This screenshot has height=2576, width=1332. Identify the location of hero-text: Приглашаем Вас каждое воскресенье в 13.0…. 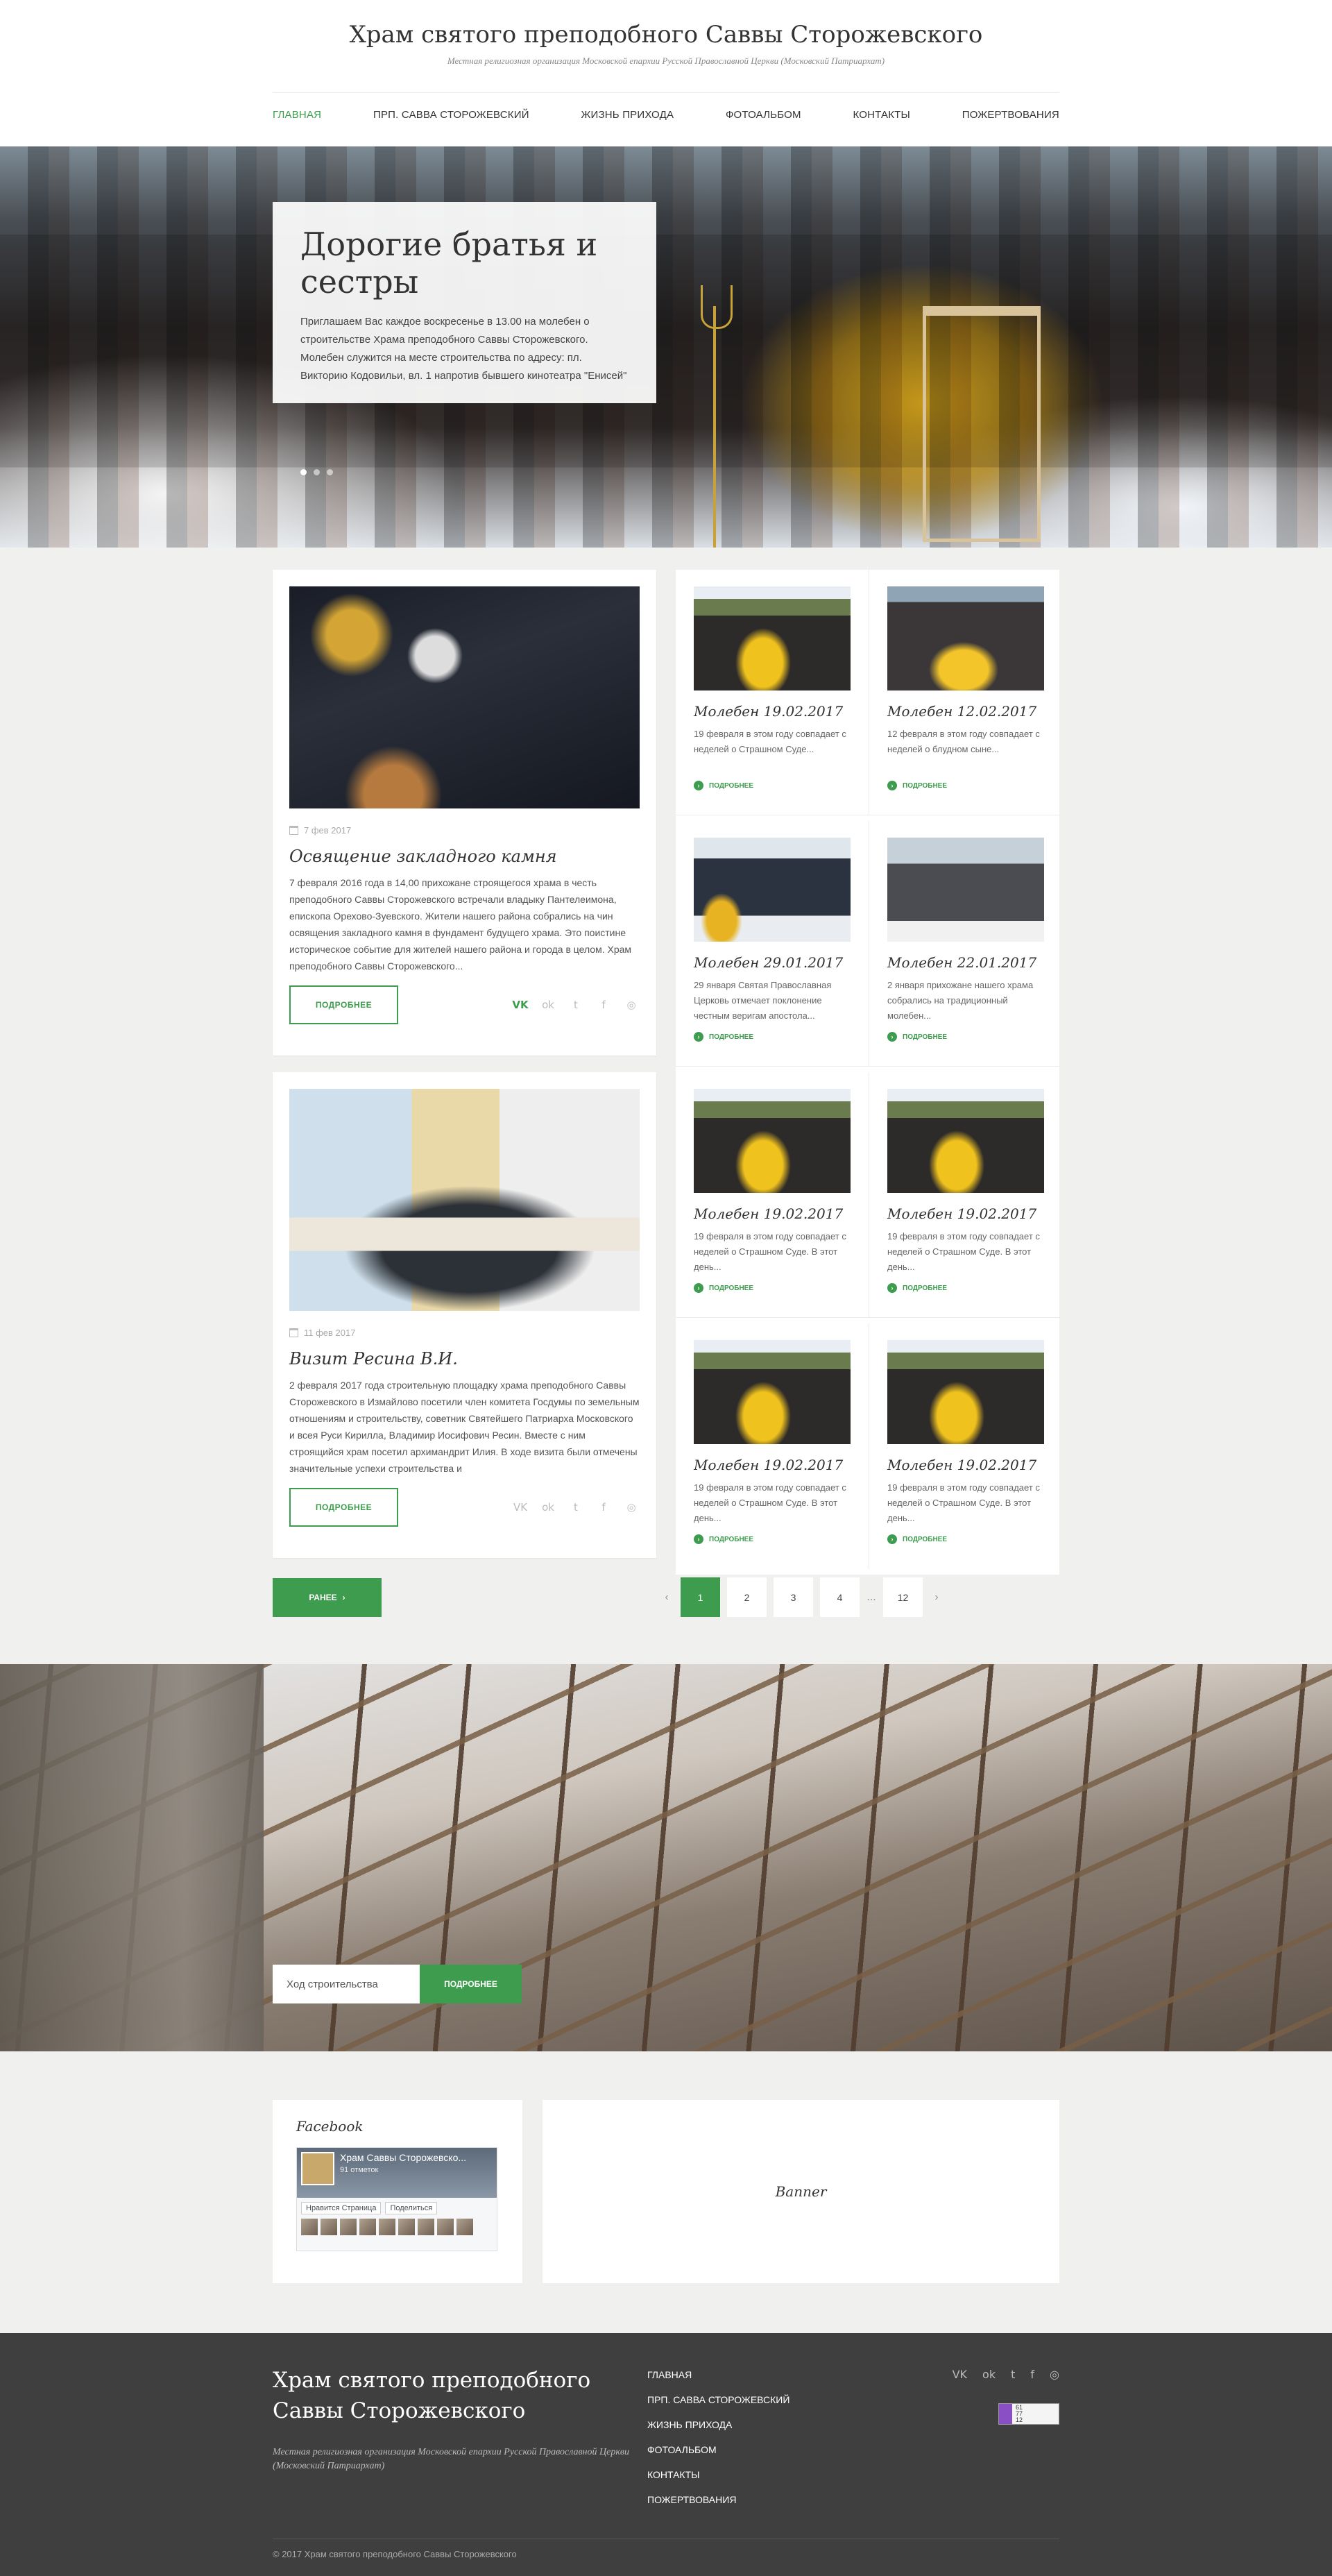
(463, 349).